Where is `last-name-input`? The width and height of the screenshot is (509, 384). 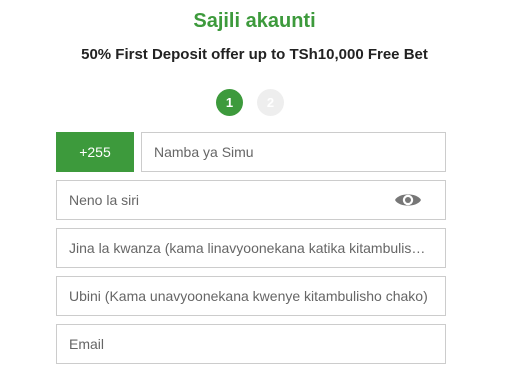 last-name-input is located at coordinates (251, 296).